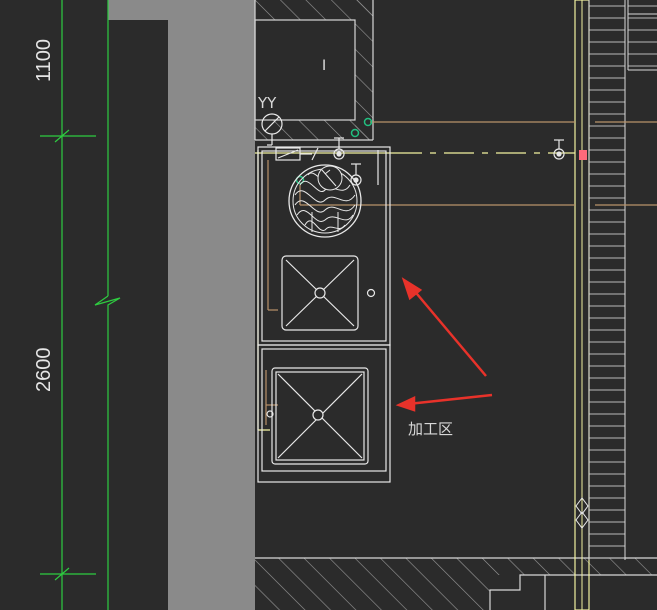  I want to click on bottom-wall, so click(456, 583).